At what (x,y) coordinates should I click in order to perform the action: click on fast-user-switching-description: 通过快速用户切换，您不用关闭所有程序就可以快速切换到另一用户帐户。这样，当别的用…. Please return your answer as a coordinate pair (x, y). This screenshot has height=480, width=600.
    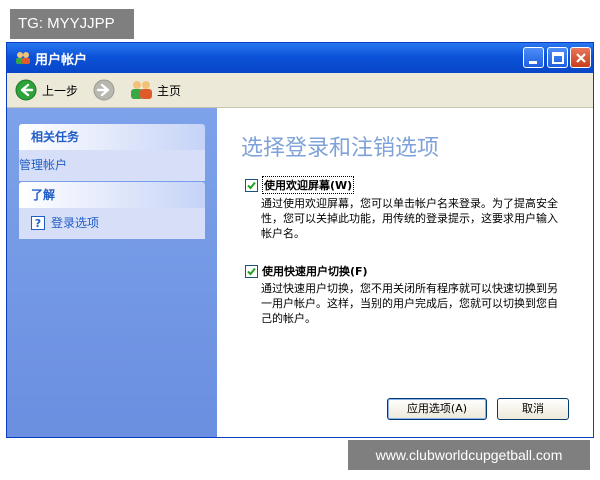
    Looking at the image, I should click on (409, 303).